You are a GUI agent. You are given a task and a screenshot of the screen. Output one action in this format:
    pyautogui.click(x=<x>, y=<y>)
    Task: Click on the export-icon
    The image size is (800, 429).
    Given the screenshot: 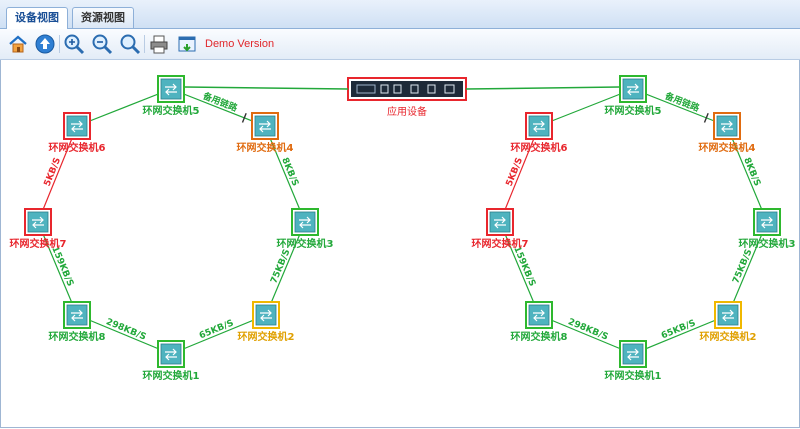 What is the action you would take?
    pyautogui.click(x=187, y=44)
    